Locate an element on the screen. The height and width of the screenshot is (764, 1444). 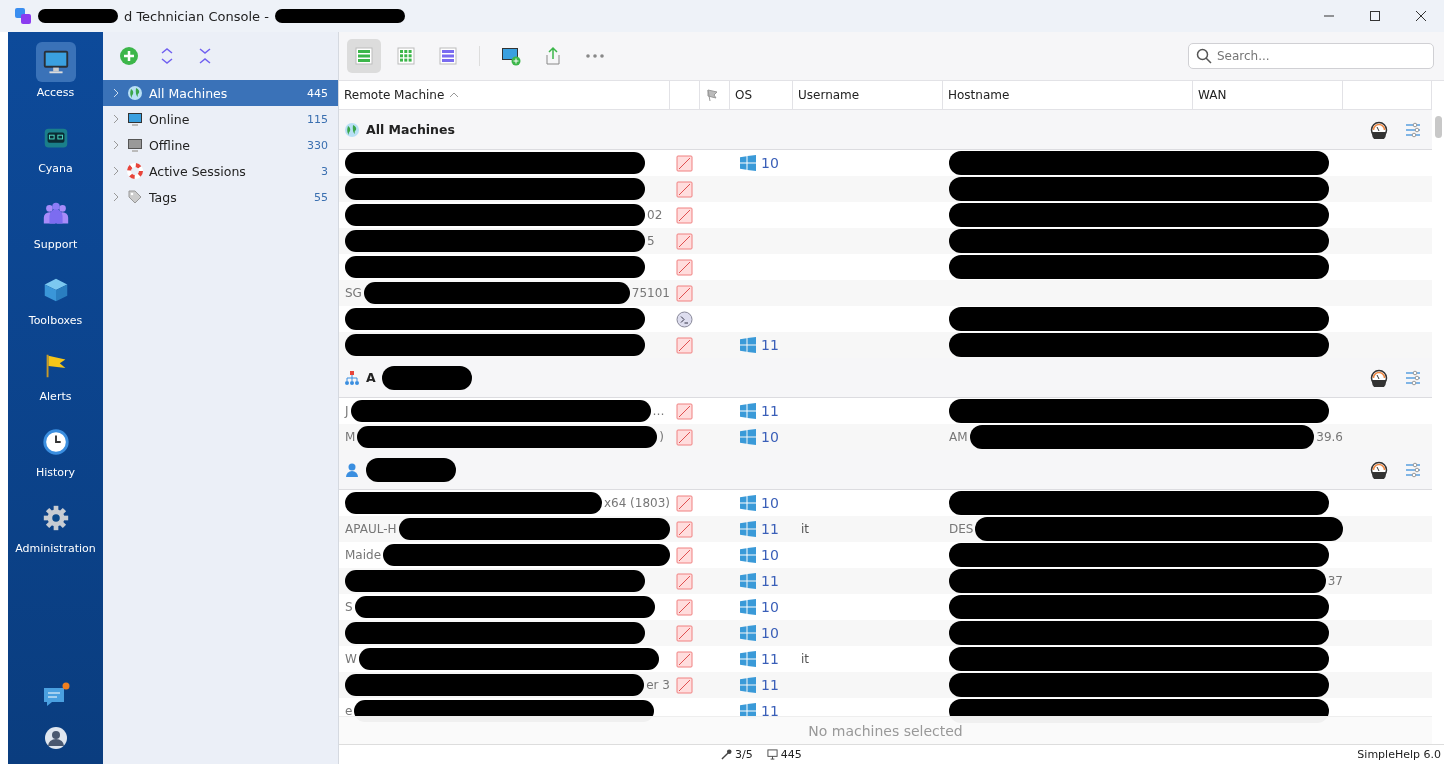
flag-icon is located at coordinates (712, 95).